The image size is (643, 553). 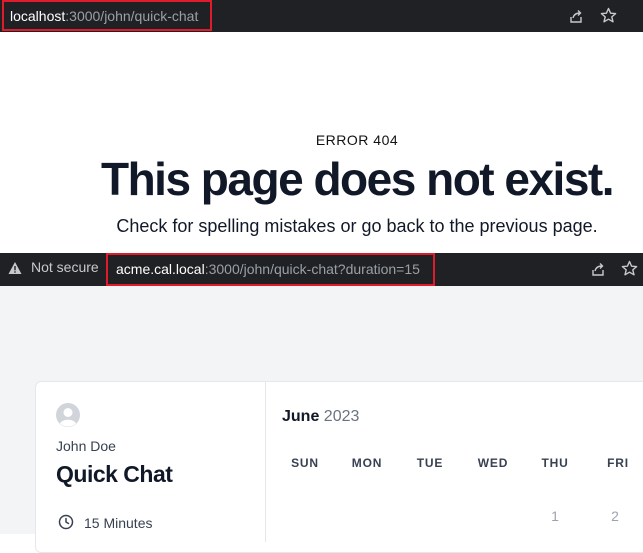 What do you see at coordinates (301, 416) in the screenshot?
I see `calendar-month: June` at bounding box center [301, 416].